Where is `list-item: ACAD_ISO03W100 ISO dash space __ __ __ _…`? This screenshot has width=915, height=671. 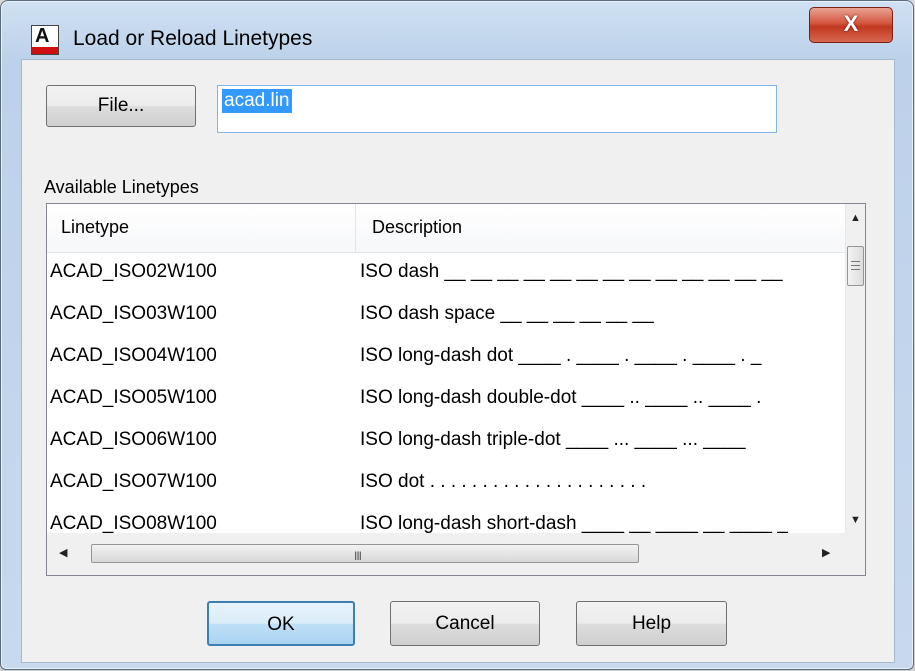 list-item: ACAD_ISO03W100 ISO dash space __ __ __ _… is located at coordinates (447, 315).